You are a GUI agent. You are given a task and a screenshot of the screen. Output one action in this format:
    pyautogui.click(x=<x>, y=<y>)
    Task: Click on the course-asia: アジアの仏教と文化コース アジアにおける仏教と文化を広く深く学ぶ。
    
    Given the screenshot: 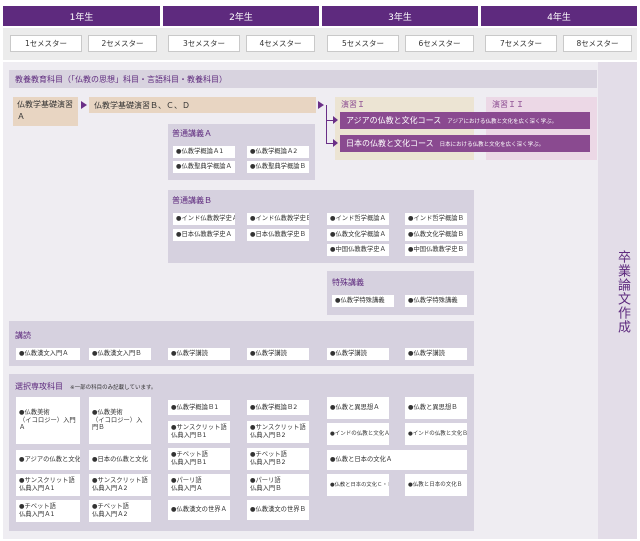 What is the action you would take?
    pyautogui.click(x=465, y=120)
    